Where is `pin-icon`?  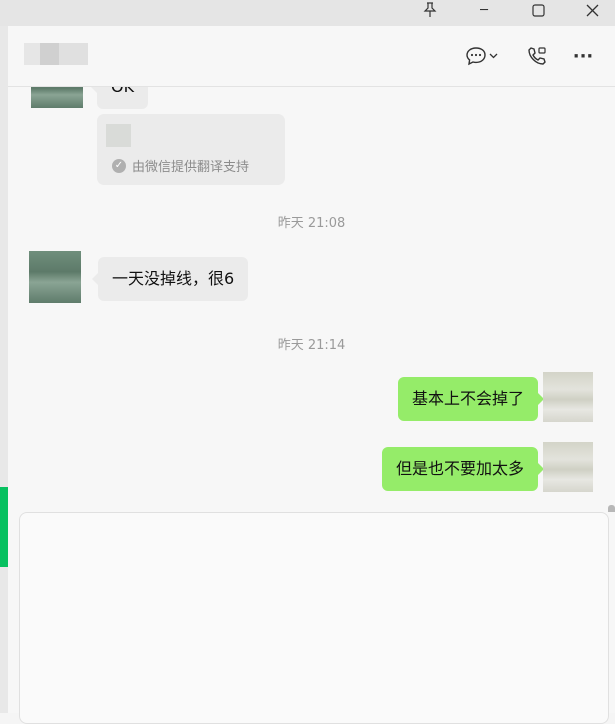 pin-icon is located at coordinates (430, 10).